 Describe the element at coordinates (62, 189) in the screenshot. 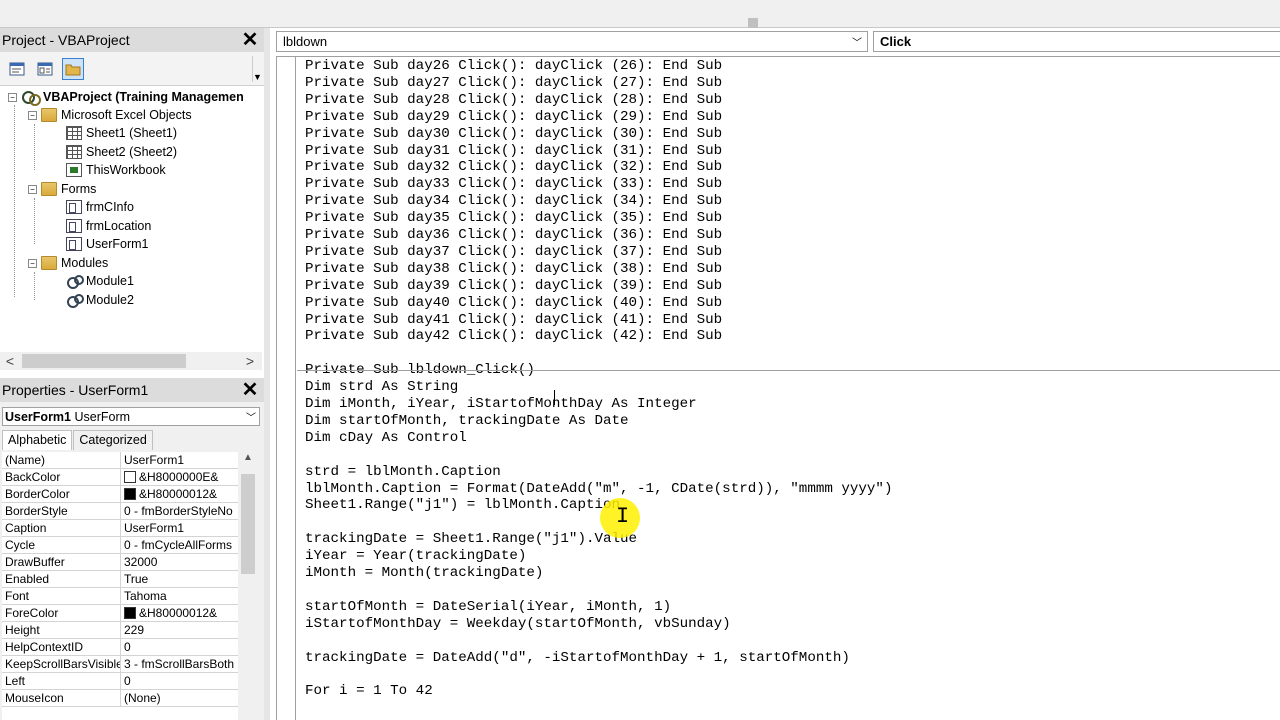

I see `tree-item-forms: − Forms` at that location.